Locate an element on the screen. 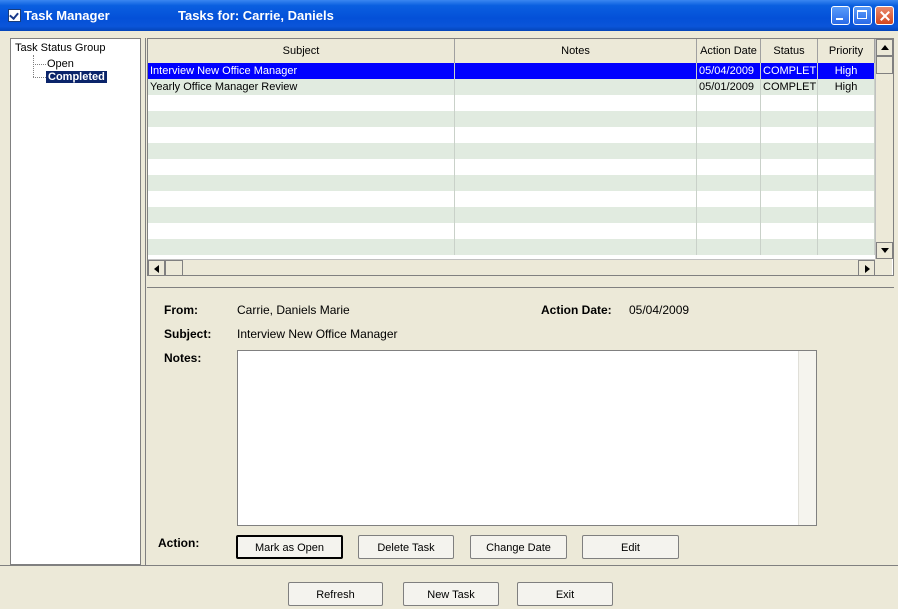 Image resolution: width=898 pixels, height=609 pixels. notes-label: Notes: is located at coordinates (183, 358).